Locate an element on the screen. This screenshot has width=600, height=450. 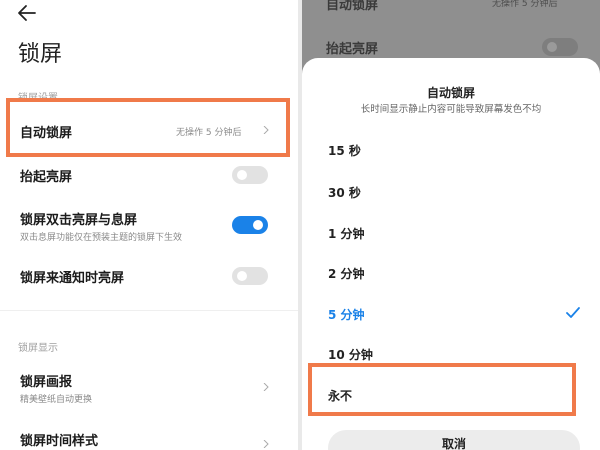
sheet-subtitle: 长时间显示静止内容可能导致屏幕发色不均 is located at coordinates (451, 109).